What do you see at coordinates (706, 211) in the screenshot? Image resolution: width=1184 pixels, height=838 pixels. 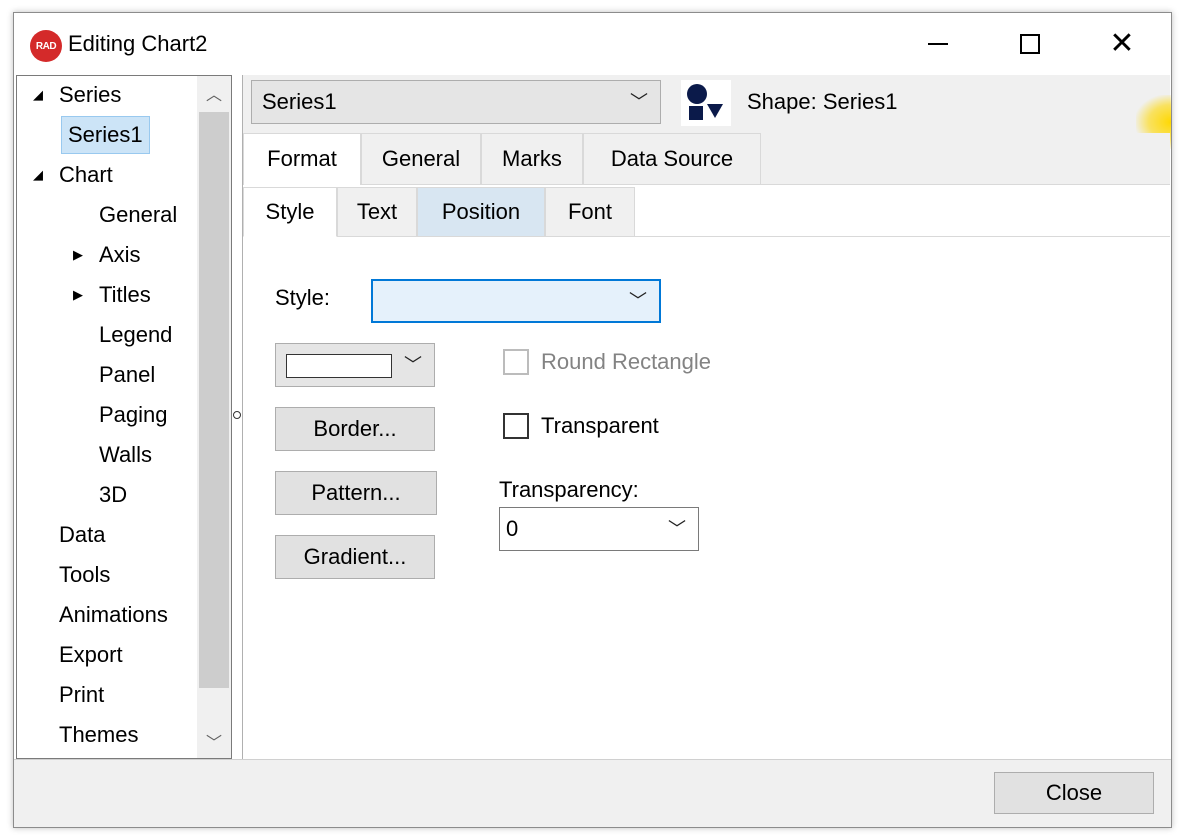 I see `format-subtabs: Style Text Position Font` at bounding box center [706, 211].